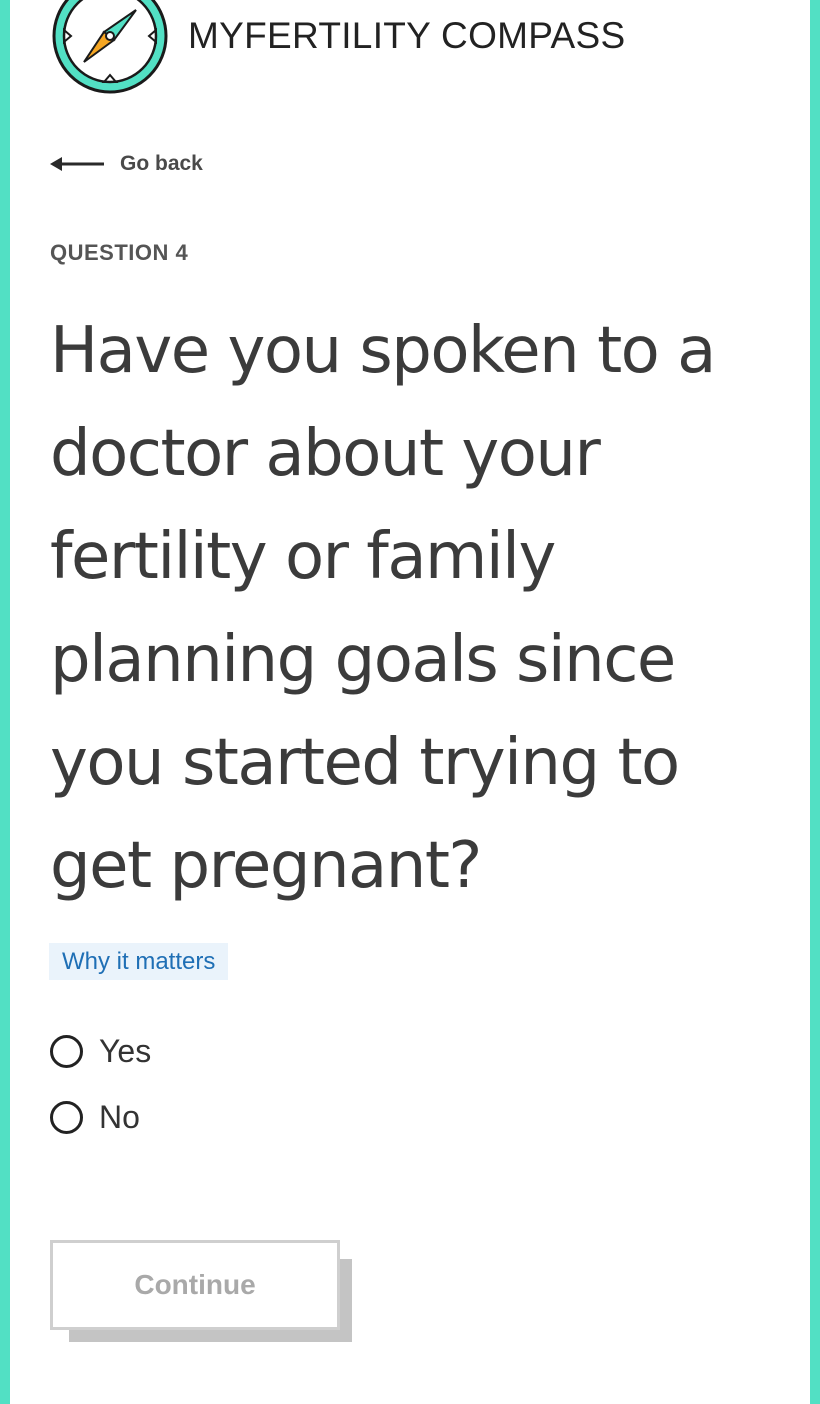  What do you see at coordinates (5, 702) in the screenshot?
I see `left-accent-border` at bounding box center [5, 702].